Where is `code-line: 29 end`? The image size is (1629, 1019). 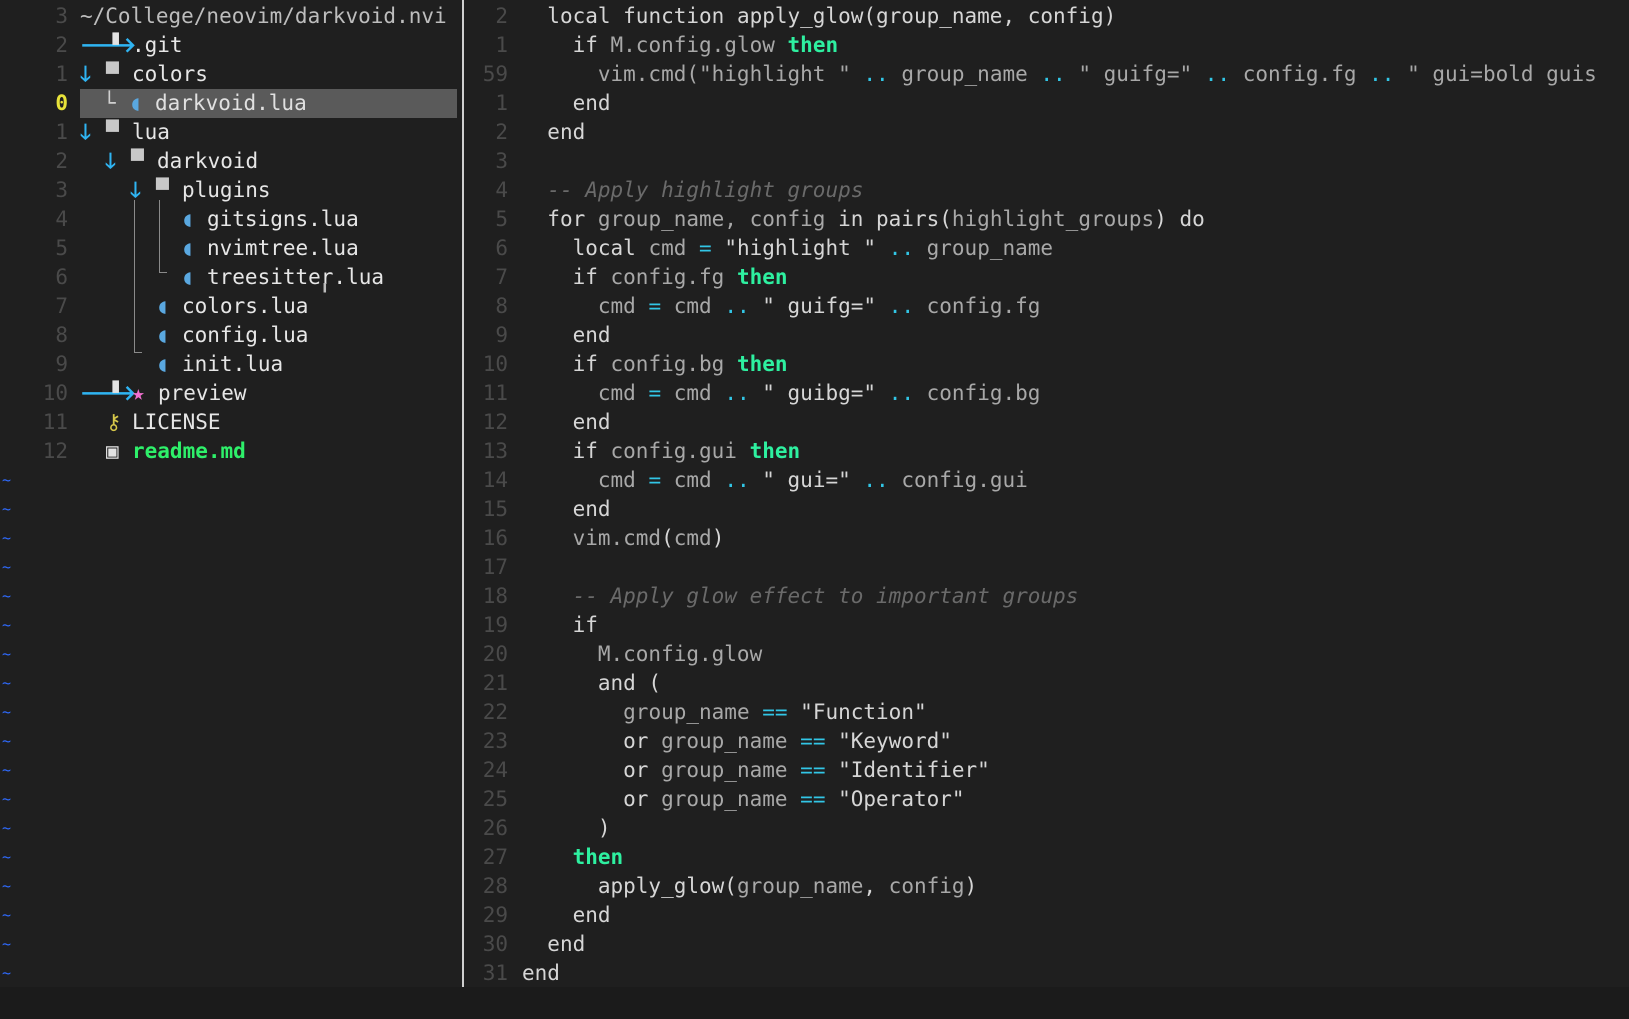 code-line: 29 end is located at coordinates (1046, 915).